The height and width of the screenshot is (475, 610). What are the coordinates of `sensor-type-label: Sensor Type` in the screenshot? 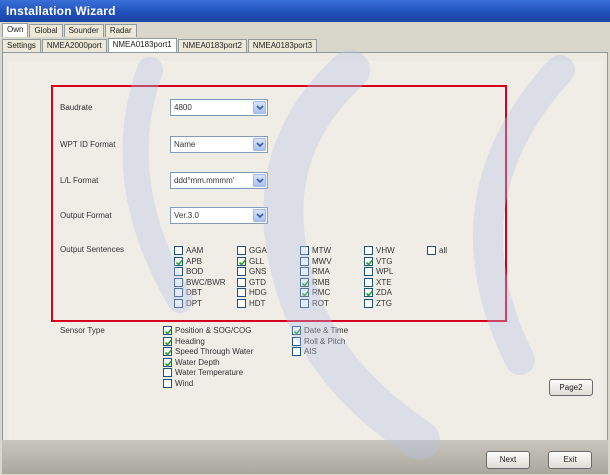 It's located at (82, 330).